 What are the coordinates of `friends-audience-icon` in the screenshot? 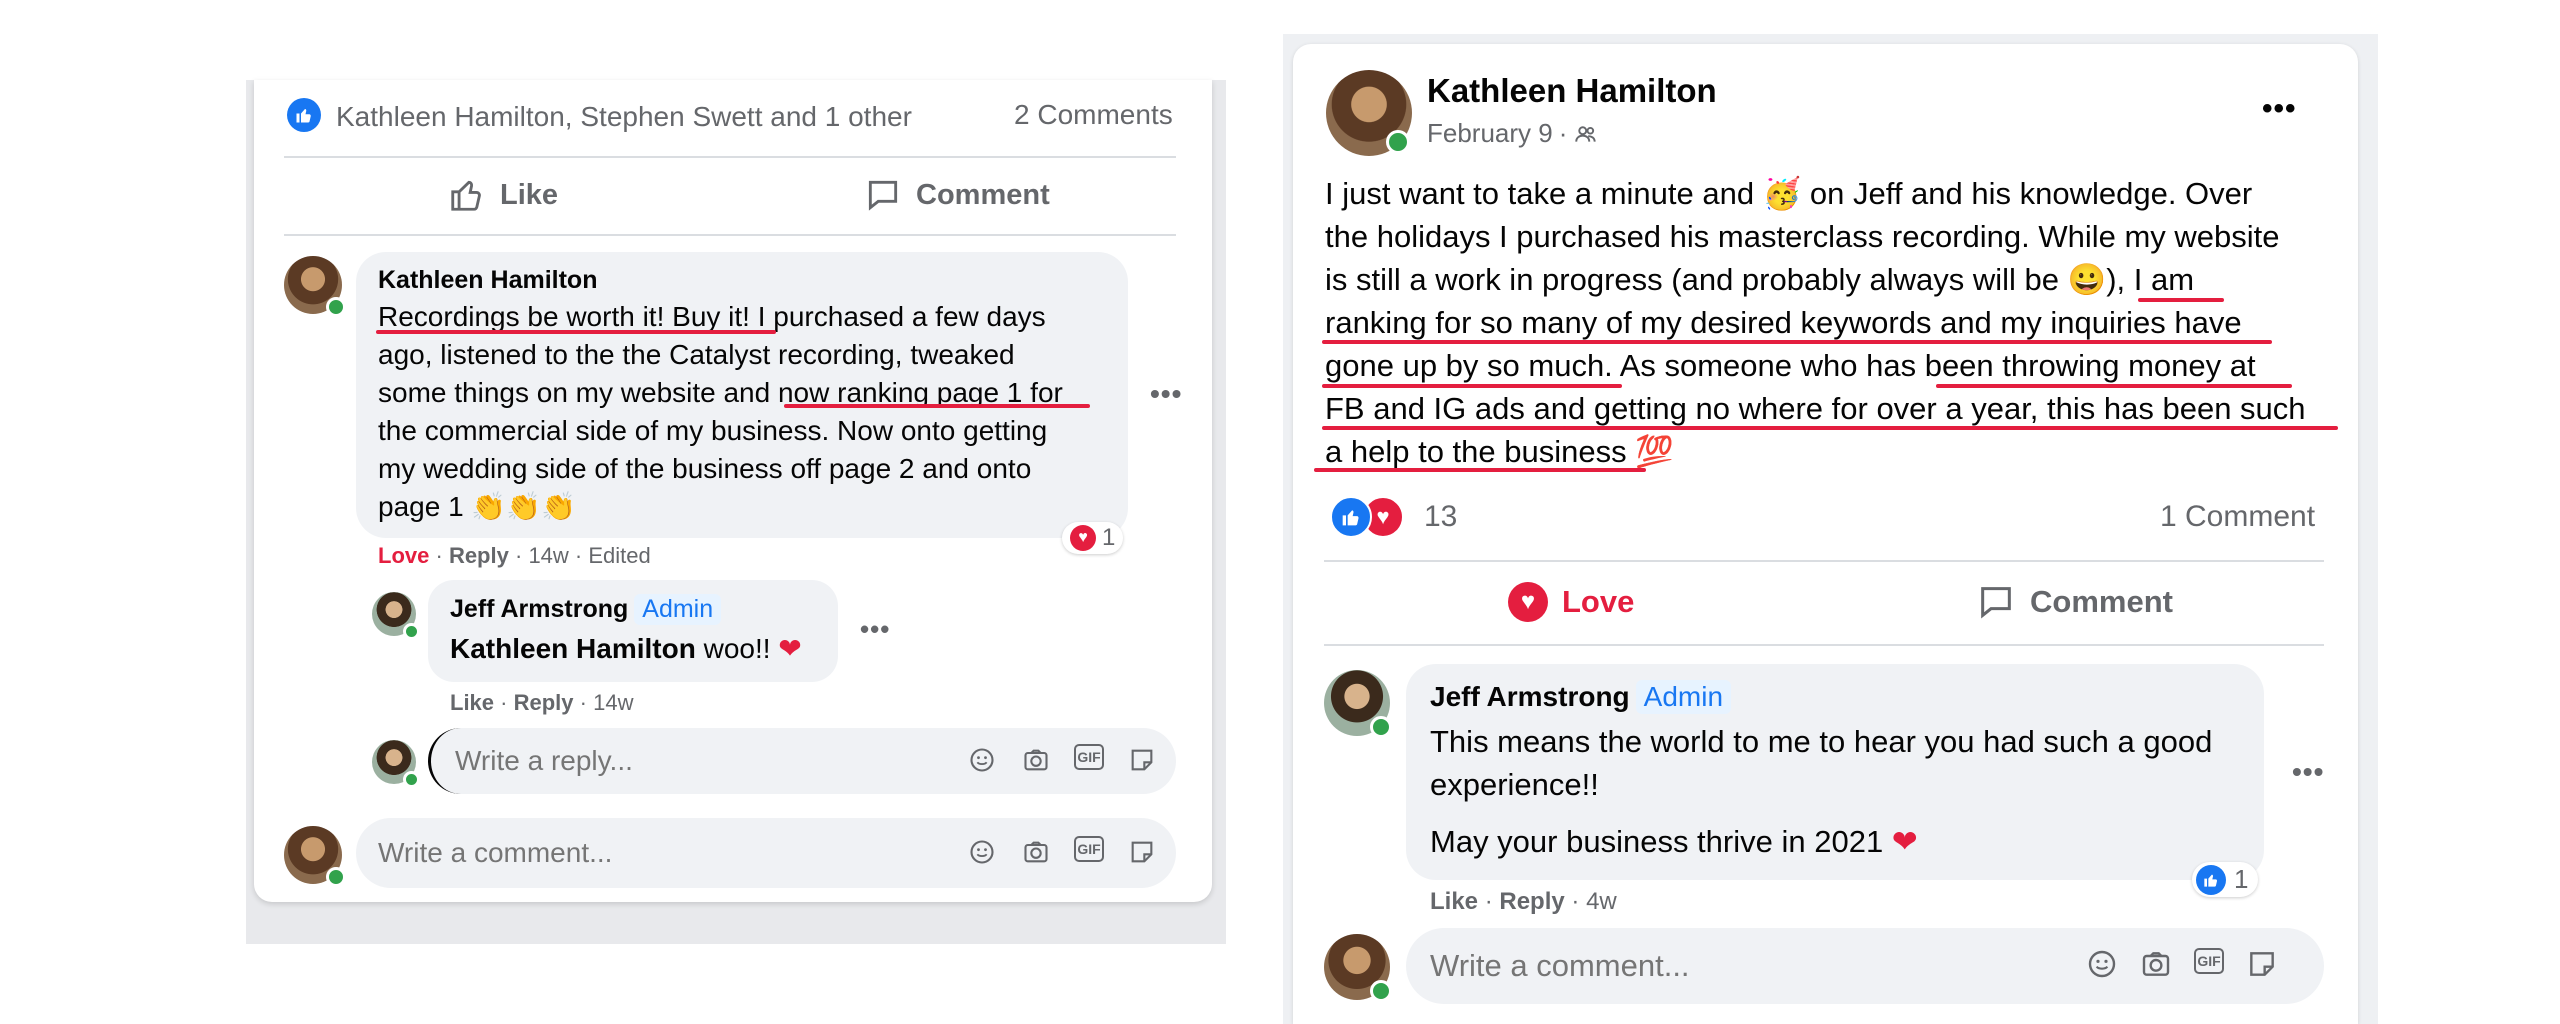 It's located at (1586, 133).